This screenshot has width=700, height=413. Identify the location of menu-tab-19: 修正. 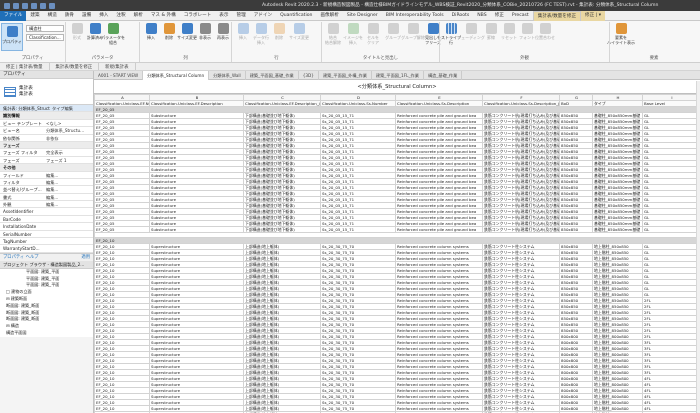
(499, 16).